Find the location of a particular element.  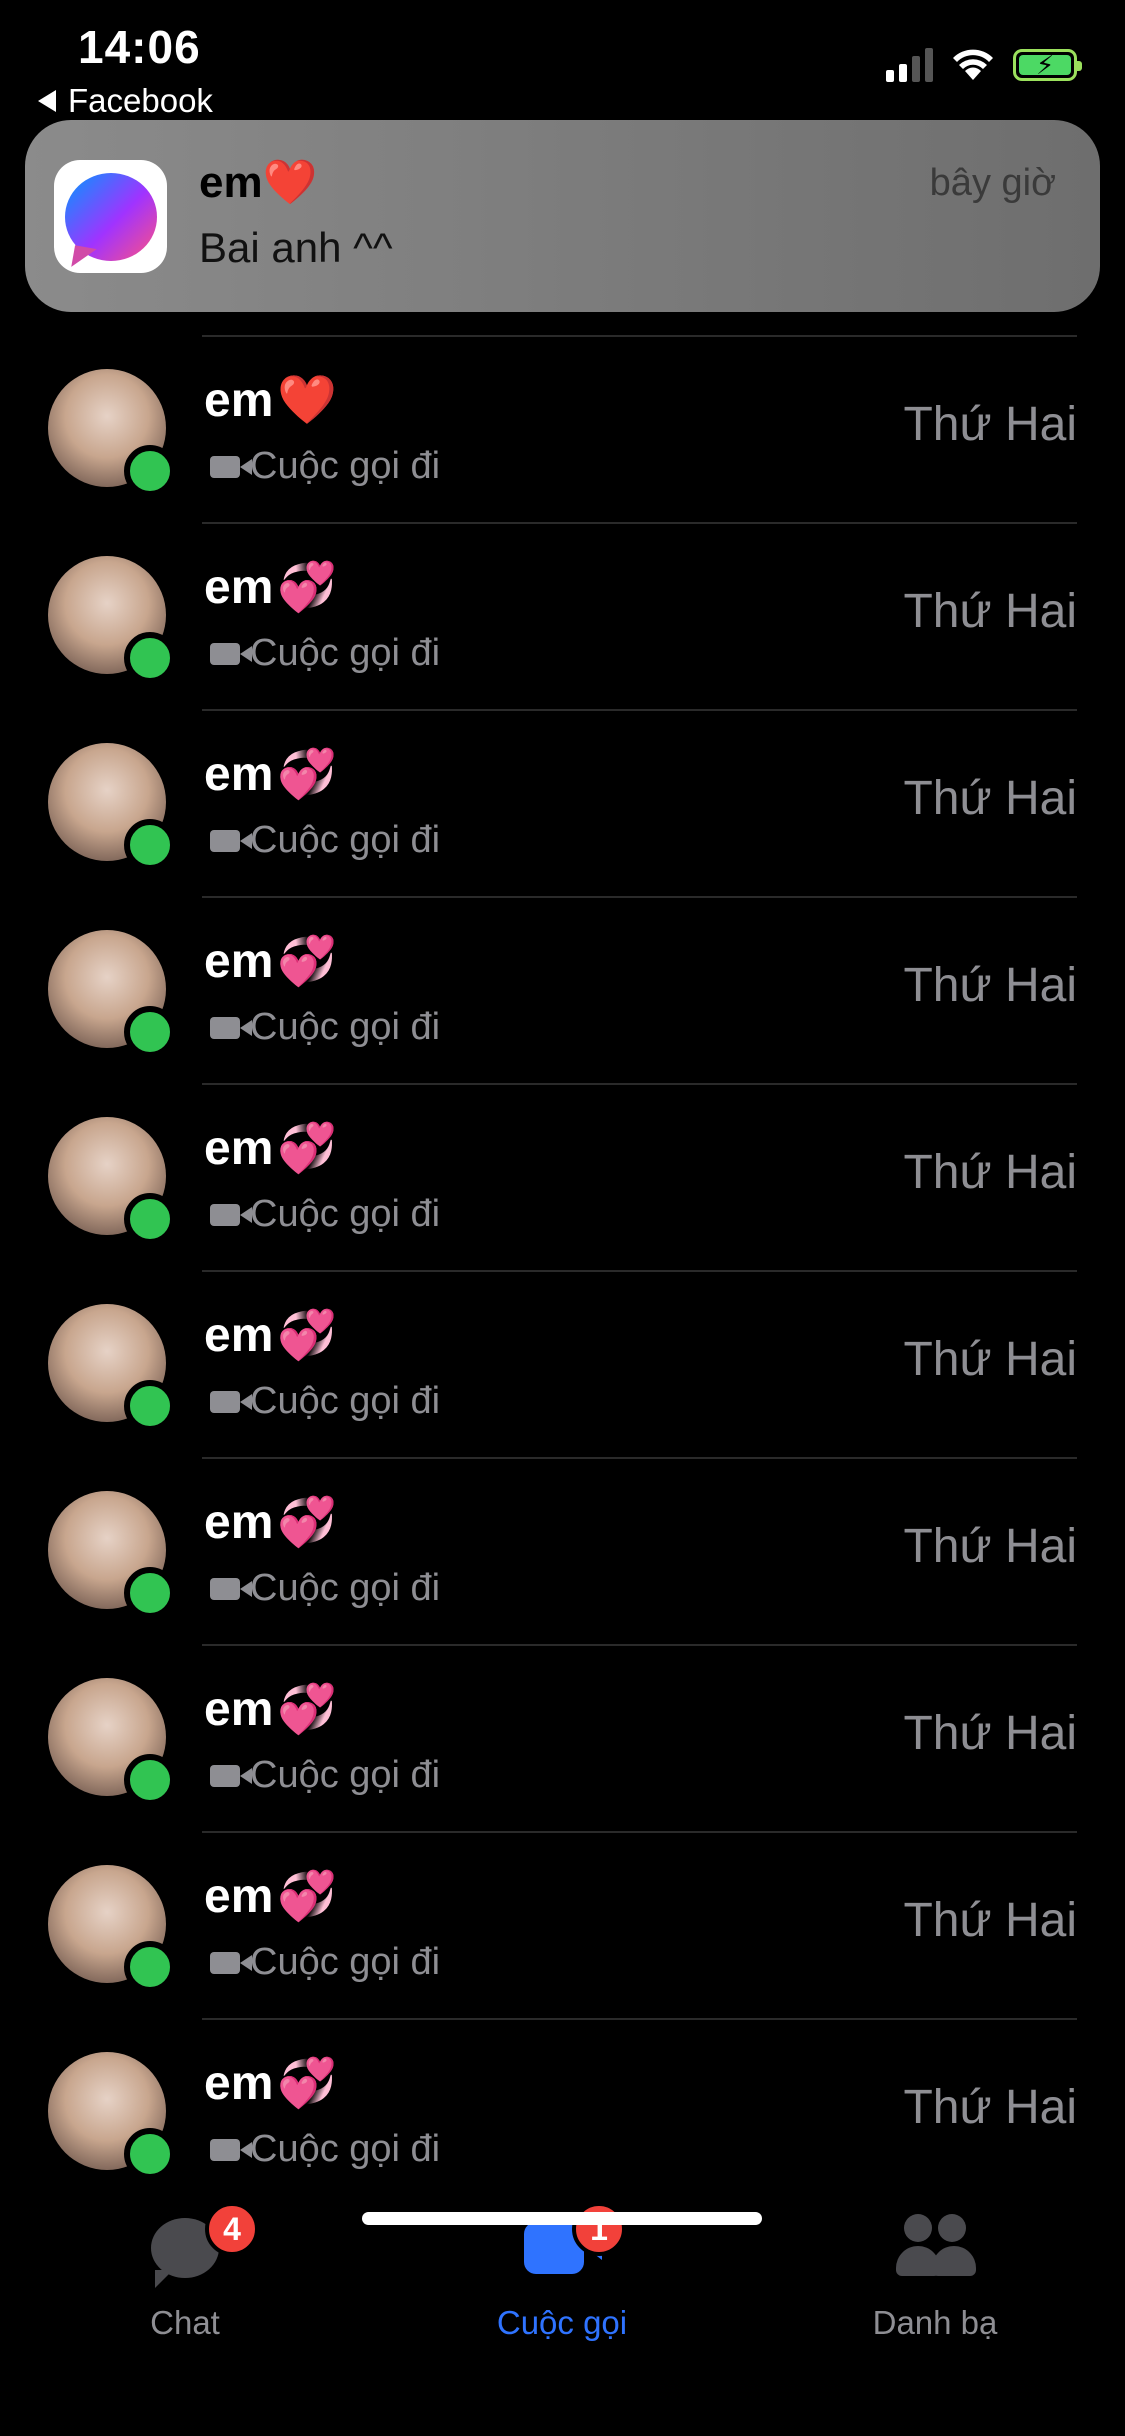

status-bar: 14:06 Facebook ⚡ is located at coordinates (562, 60).